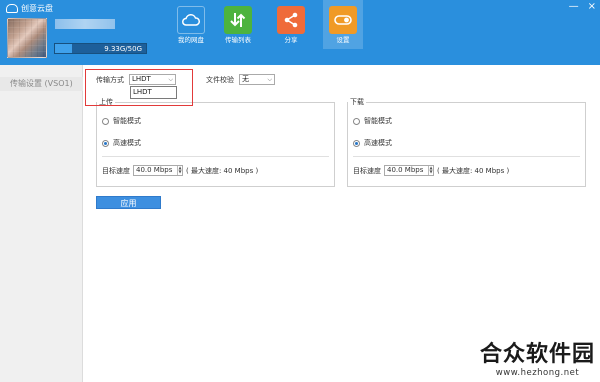  I want to click on upload-smart-mode-label: 智能模式, so click(127, 121).